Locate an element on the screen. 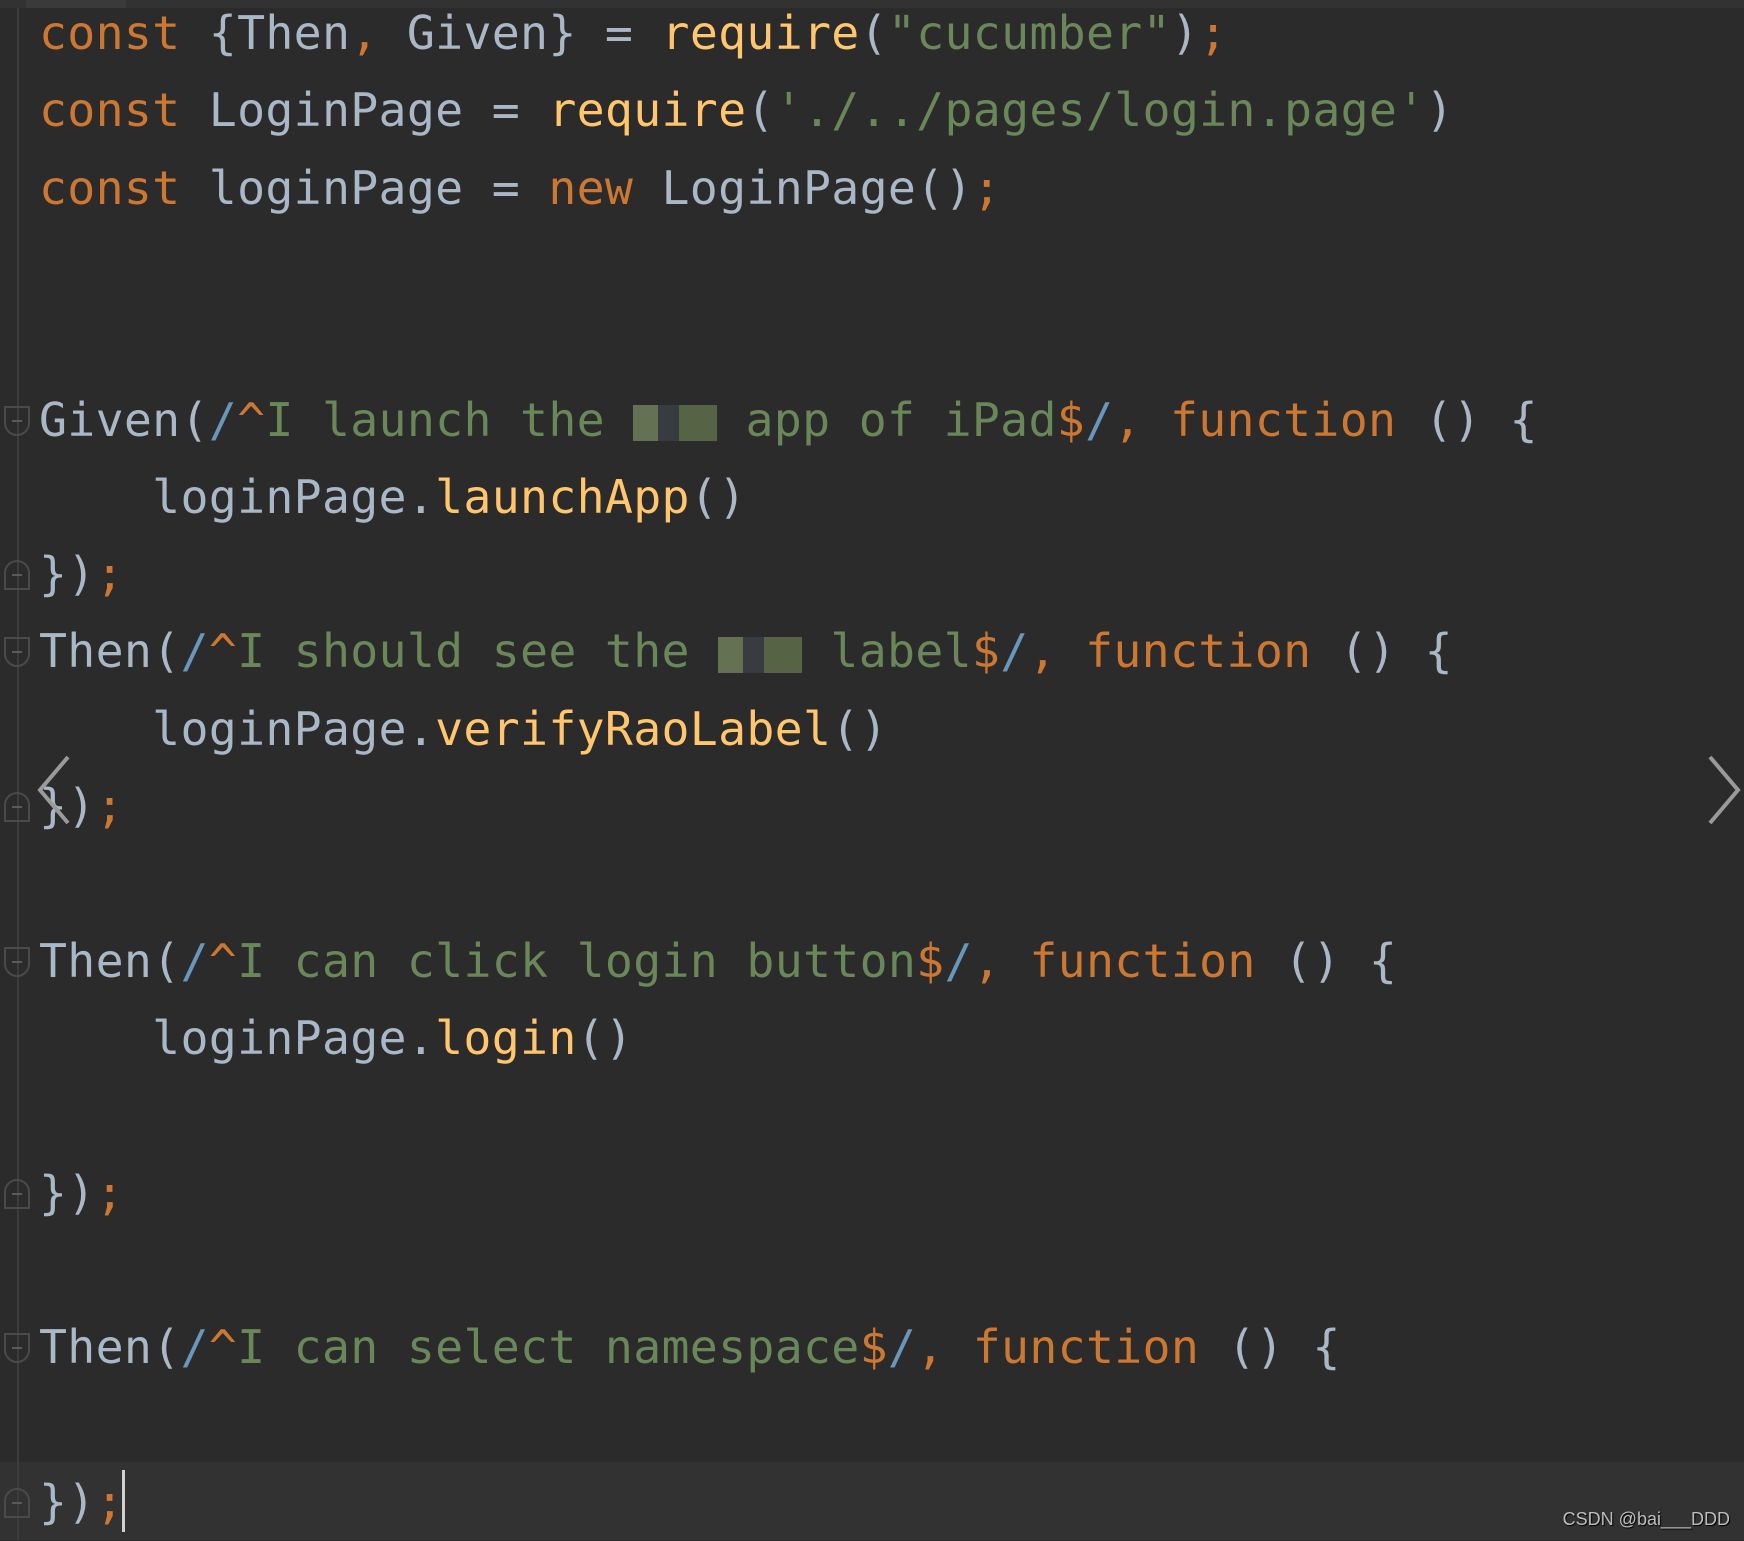 Image resolution: width=1744 pixels, height=1541 pixels. code-token: app of iPad is located at coordinates (887, 419).